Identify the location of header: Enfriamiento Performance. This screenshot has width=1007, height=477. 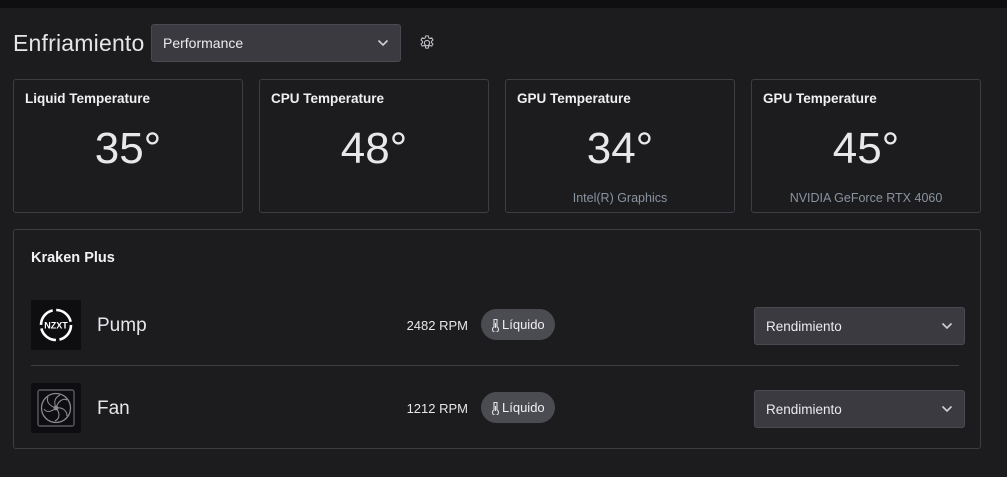
(223, 43).